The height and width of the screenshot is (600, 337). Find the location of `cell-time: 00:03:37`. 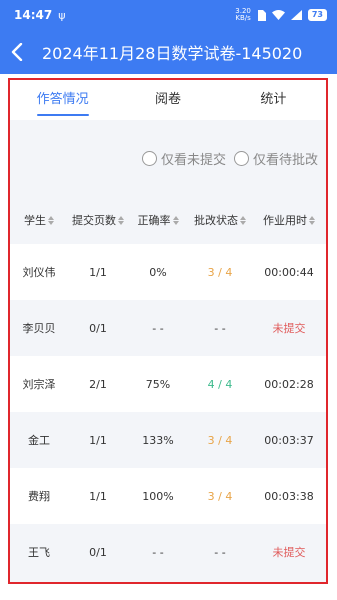

cell-time: 00:03:37 is located at coordinates (289, 440).